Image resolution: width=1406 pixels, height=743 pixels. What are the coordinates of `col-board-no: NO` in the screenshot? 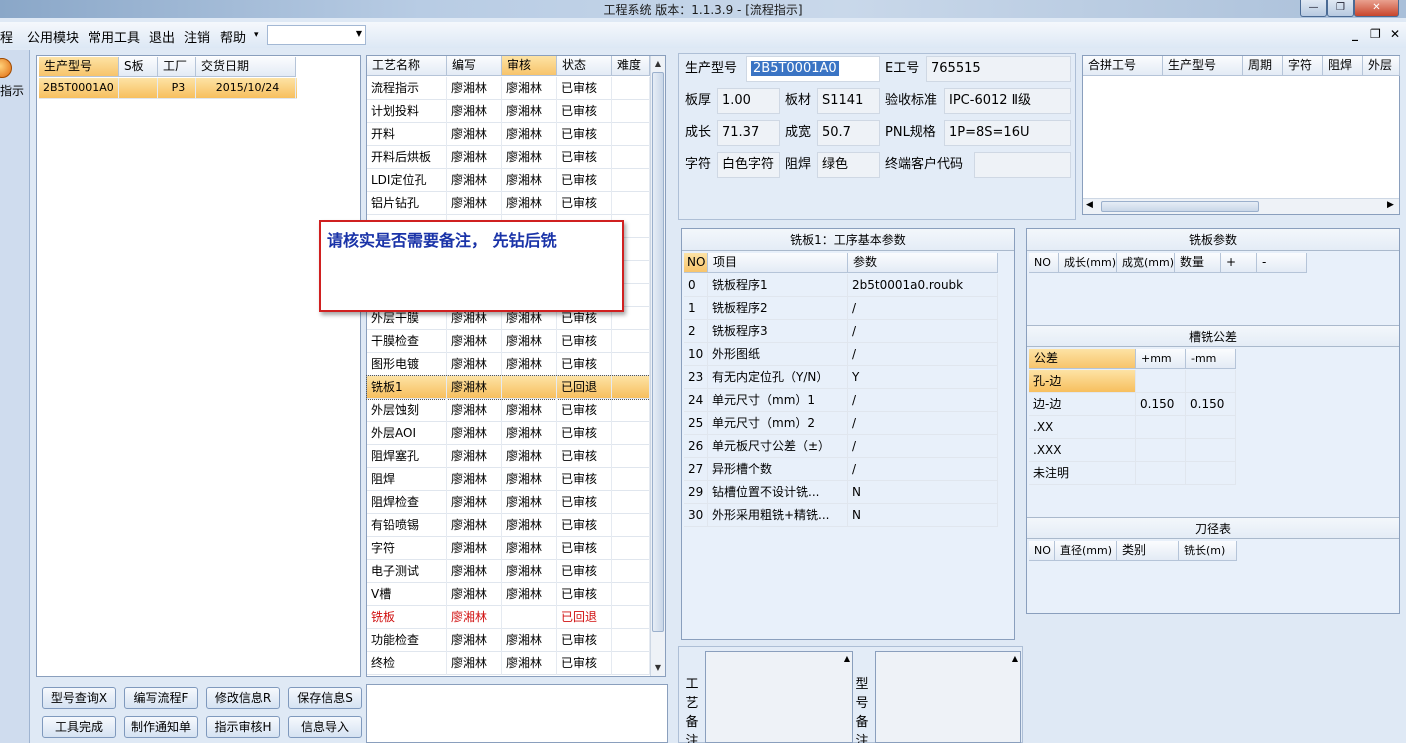 It's located at (1044, 263).